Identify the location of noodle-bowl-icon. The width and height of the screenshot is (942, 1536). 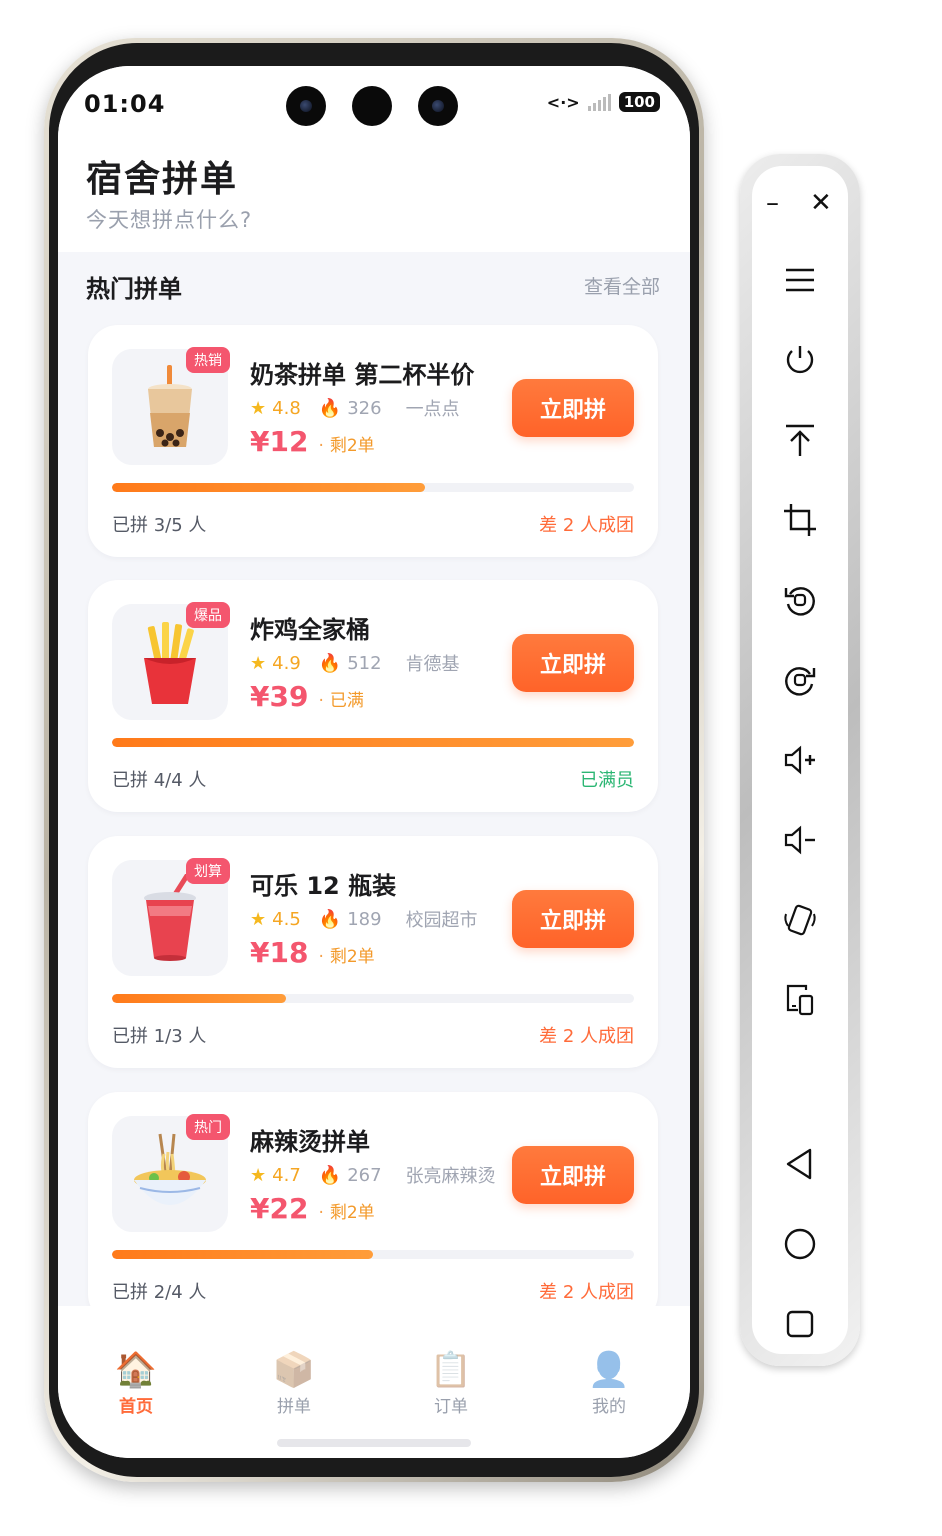
(170, 1169).